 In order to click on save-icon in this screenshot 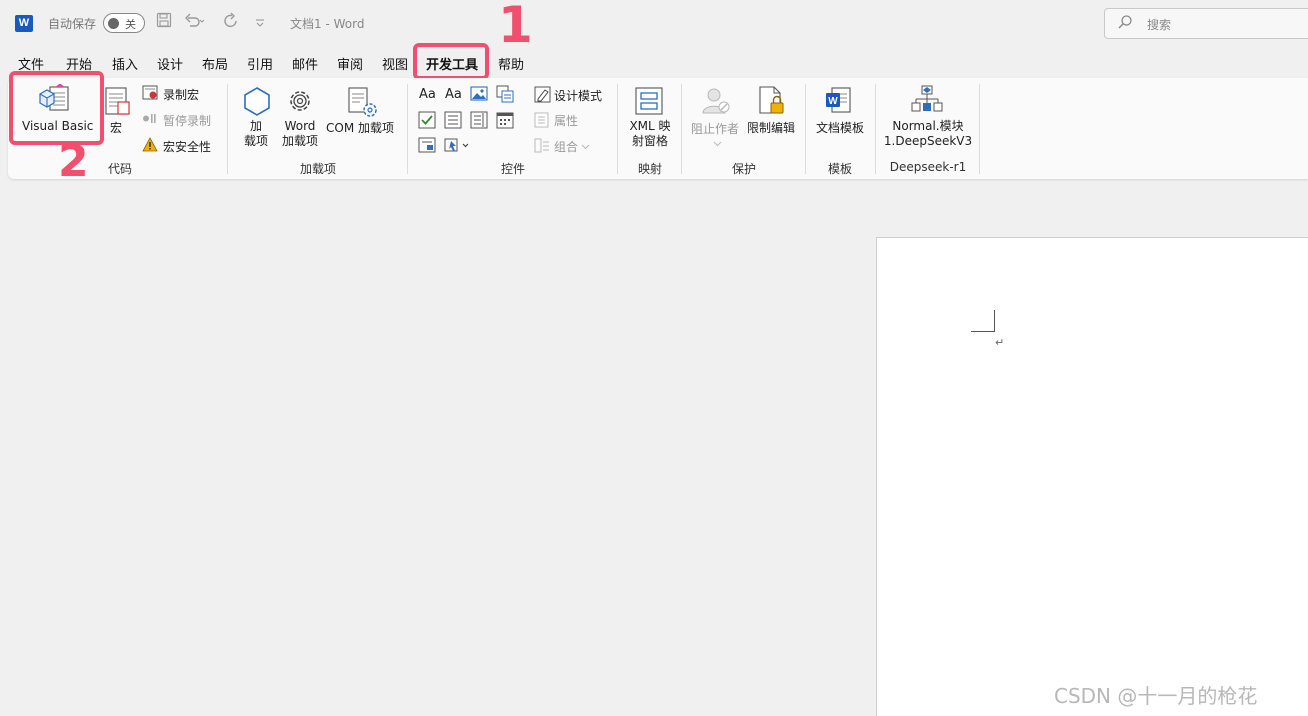, I will do `click(164, 22)`.